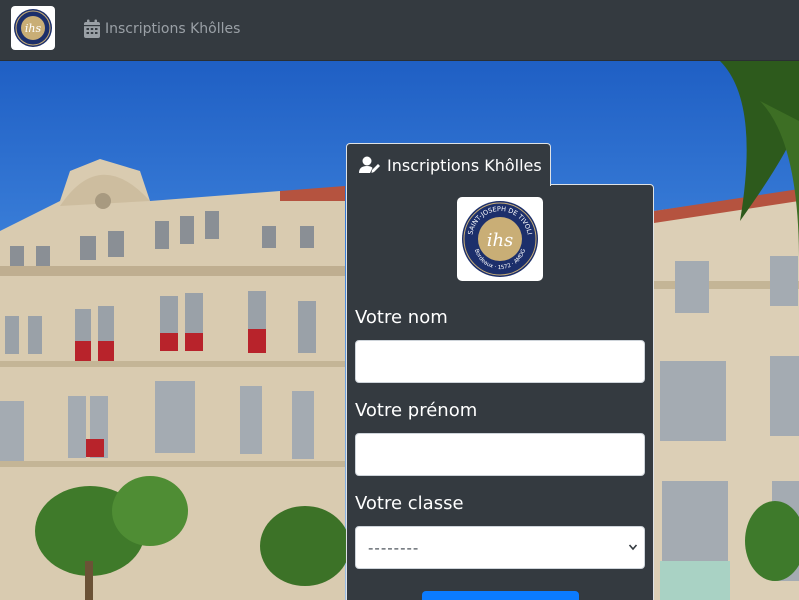 The image size is (799, 600). I want to click on submit-button, so click(500, 595).